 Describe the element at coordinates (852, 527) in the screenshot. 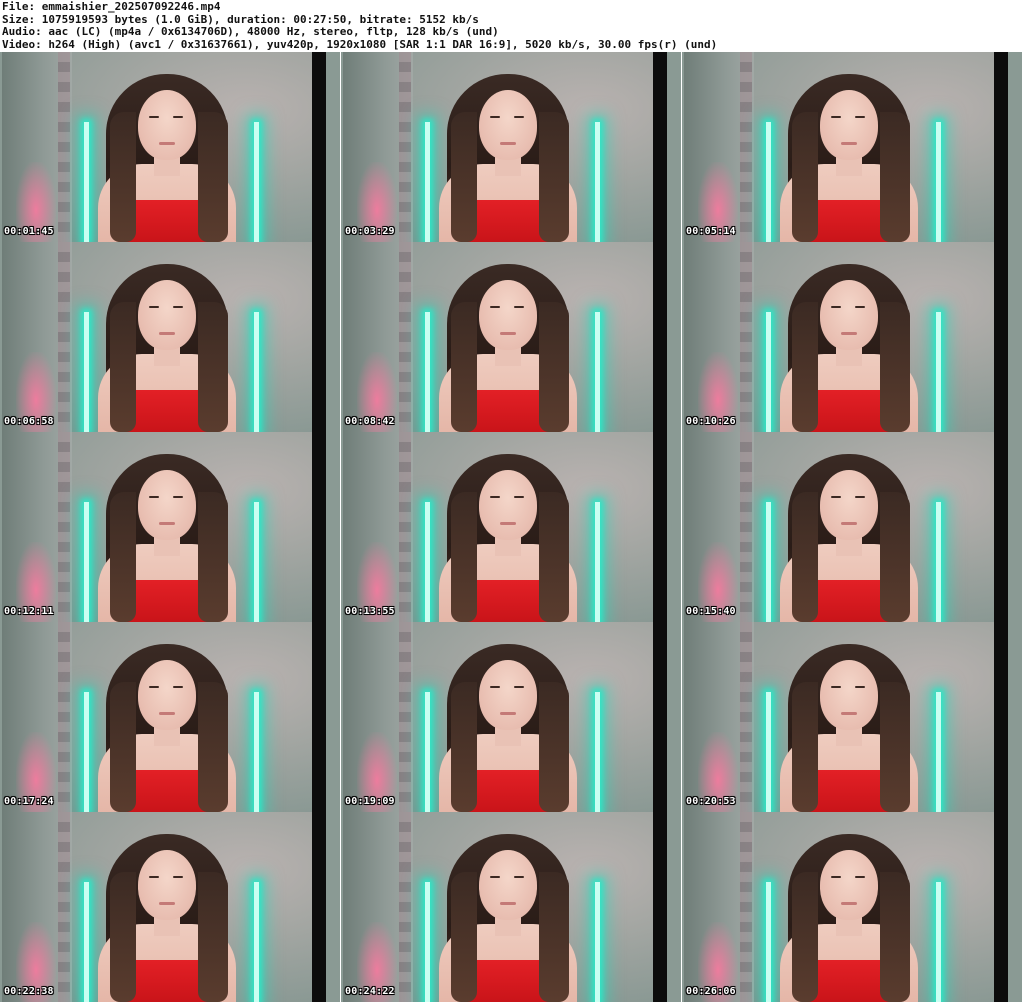

I see `video-thumbnail: 00:15:40` at that location.